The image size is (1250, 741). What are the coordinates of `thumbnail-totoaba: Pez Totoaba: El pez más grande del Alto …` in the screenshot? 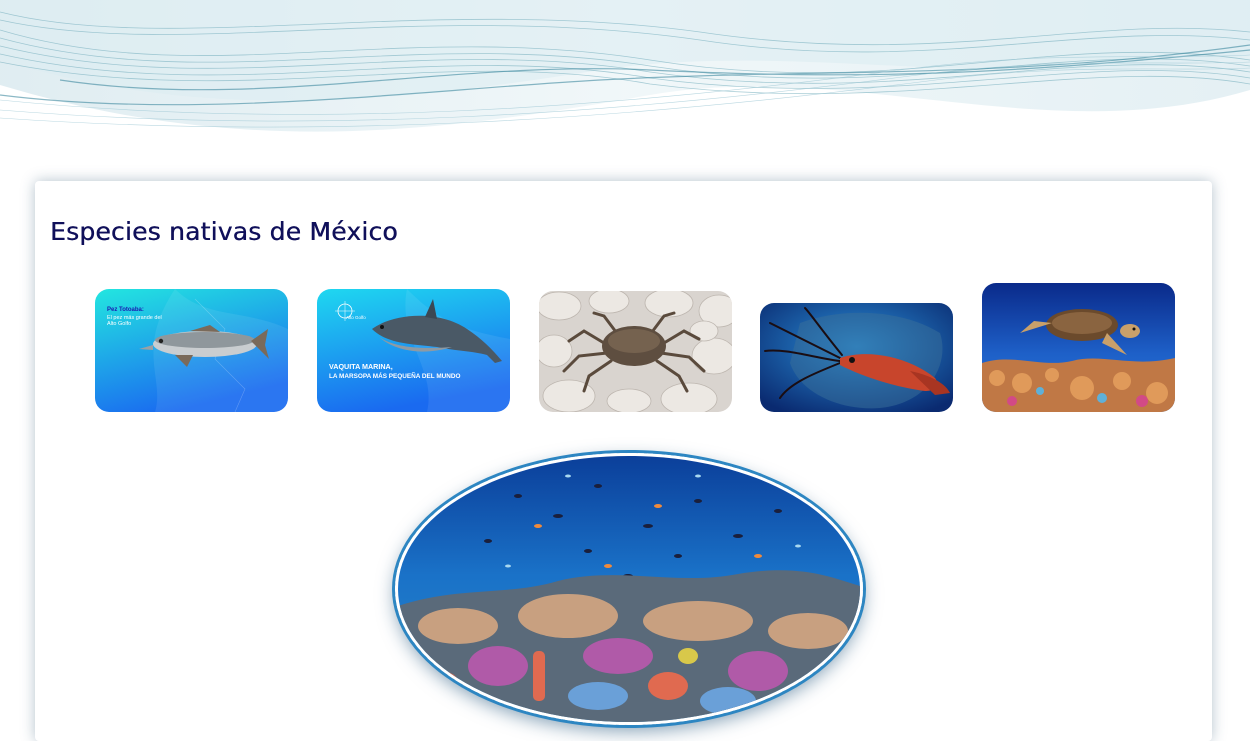 It's located at (191, 350).